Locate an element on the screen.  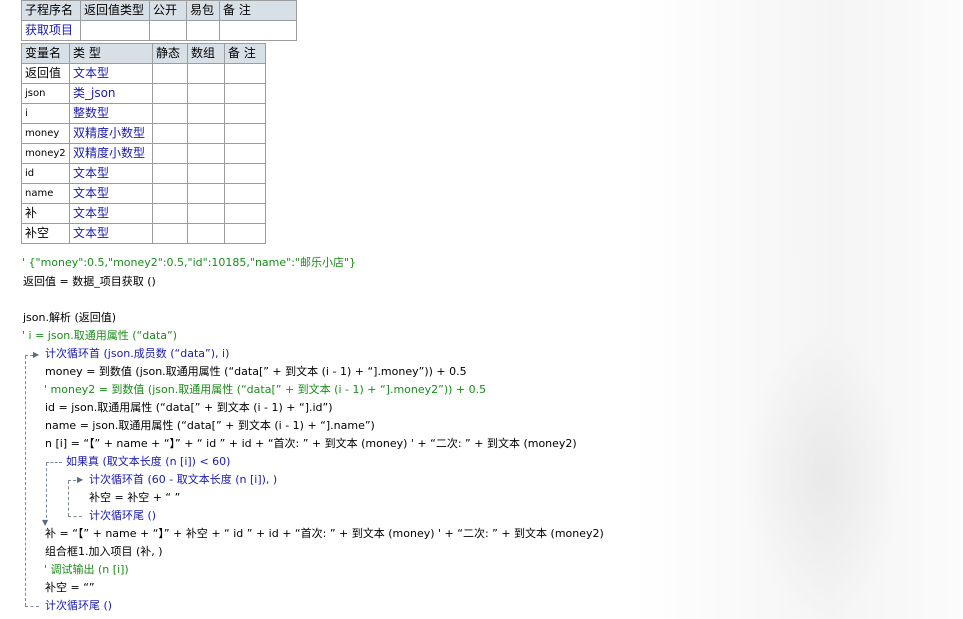
inner-loop-guide is located at coordinates (68, 498).